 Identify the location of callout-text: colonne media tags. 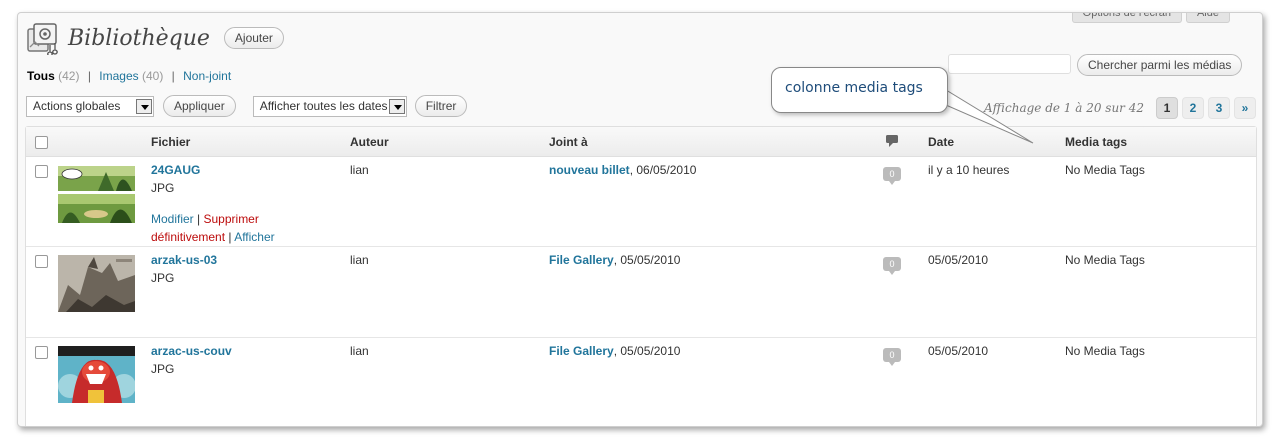
(854, 88).